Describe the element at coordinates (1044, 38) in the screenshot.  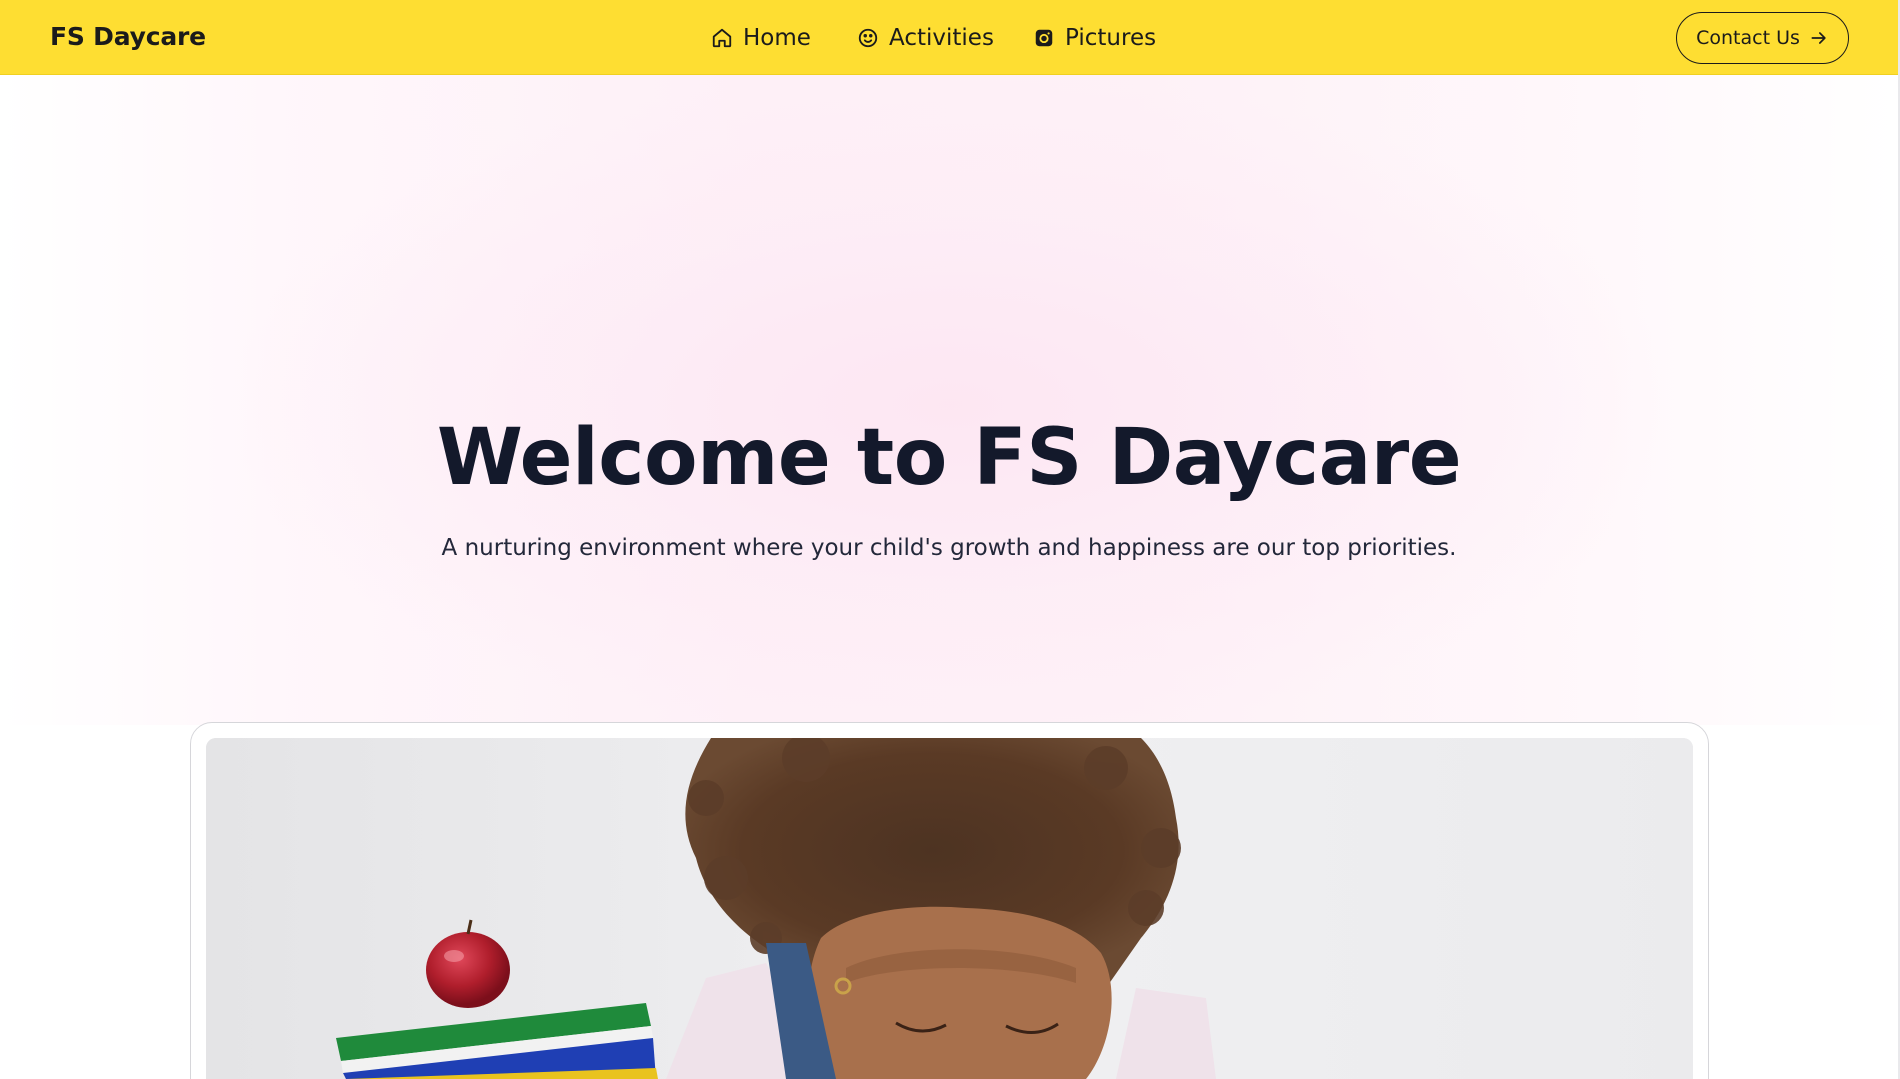
I see `instagram-icon` at that location.